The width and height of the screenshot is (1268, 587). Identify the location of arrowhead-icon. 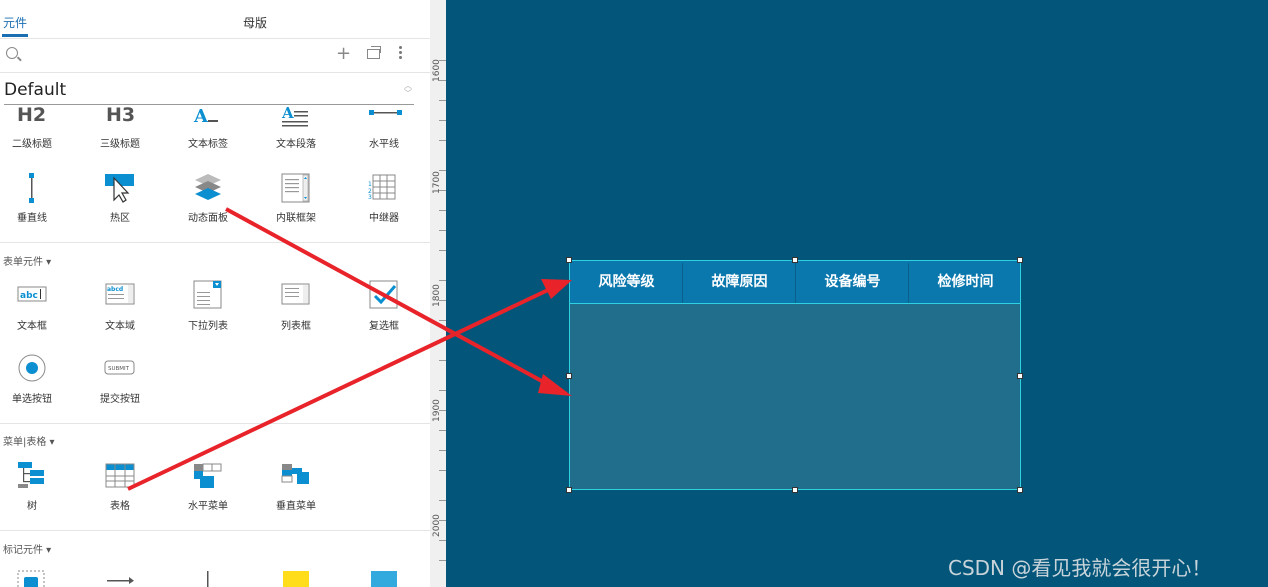
(555, 385).